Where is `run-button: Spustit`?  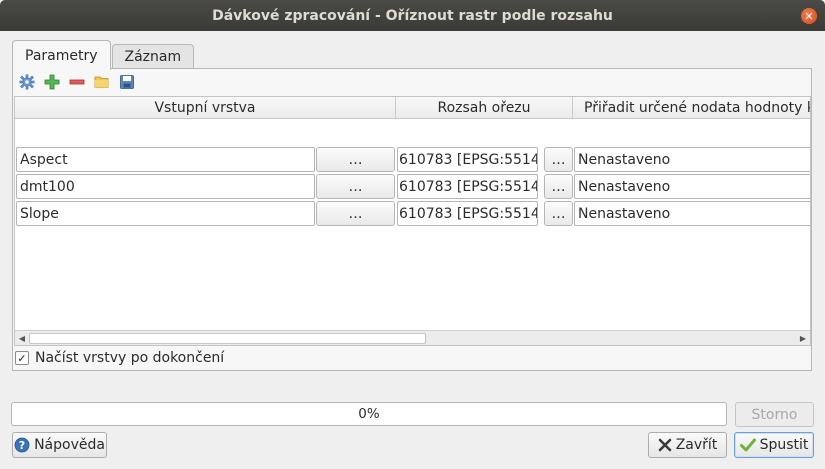
run-button: Spustit is located at coordinates (774, 445).